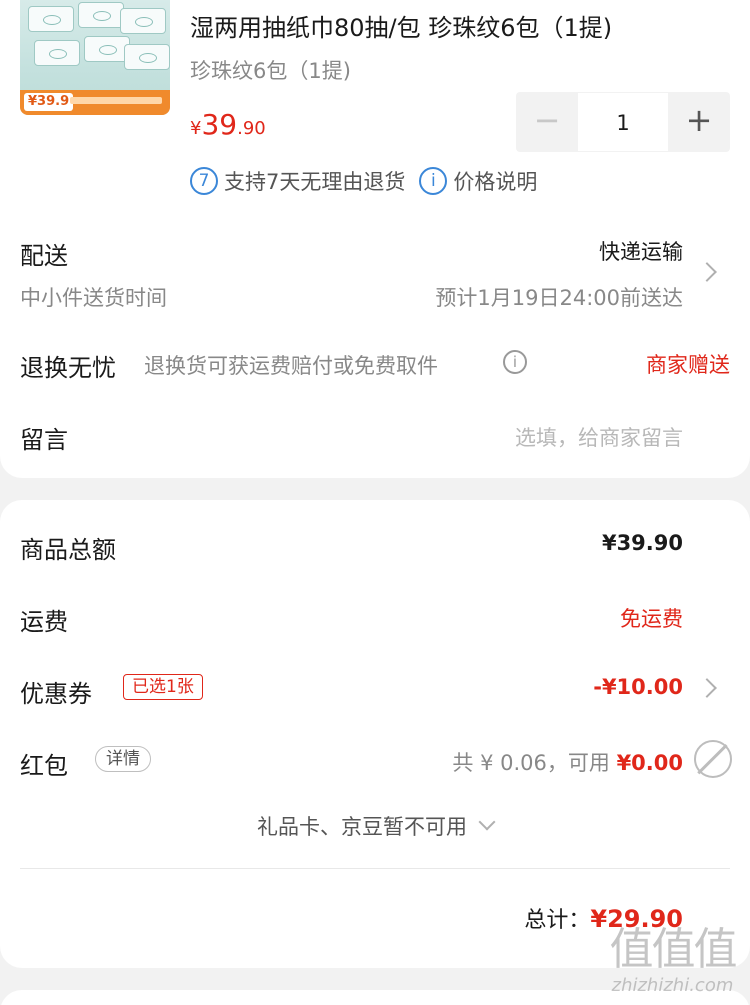 This screenshot has width=750, height=1005. What do you see at coordinates (196, 128) in the screenshot?
I see `price-currency: ¥` at bounding box center [196, 128].